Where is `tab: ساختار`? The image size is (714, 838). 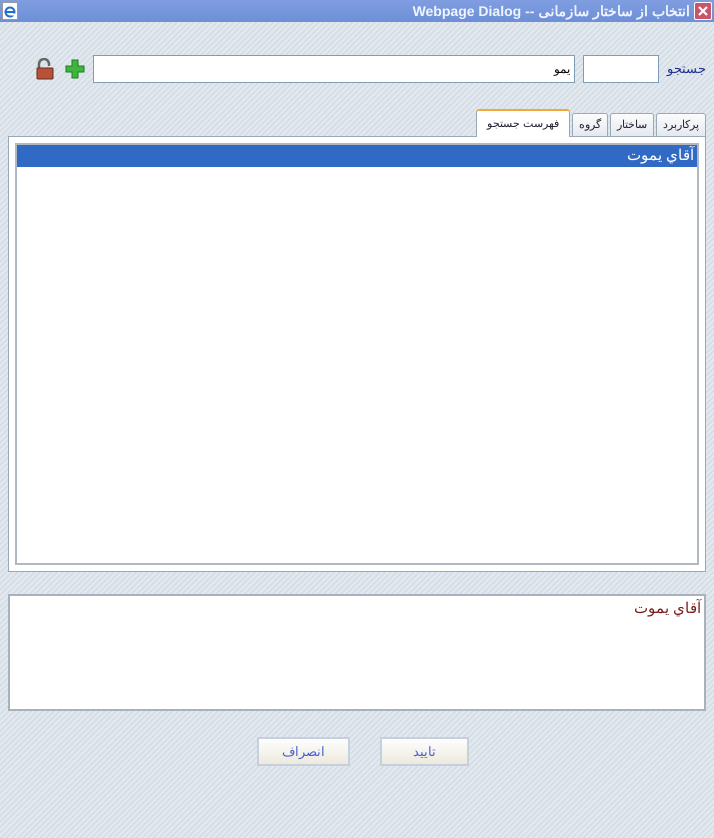
tab: ساختار is located at coordinates (632, 125).